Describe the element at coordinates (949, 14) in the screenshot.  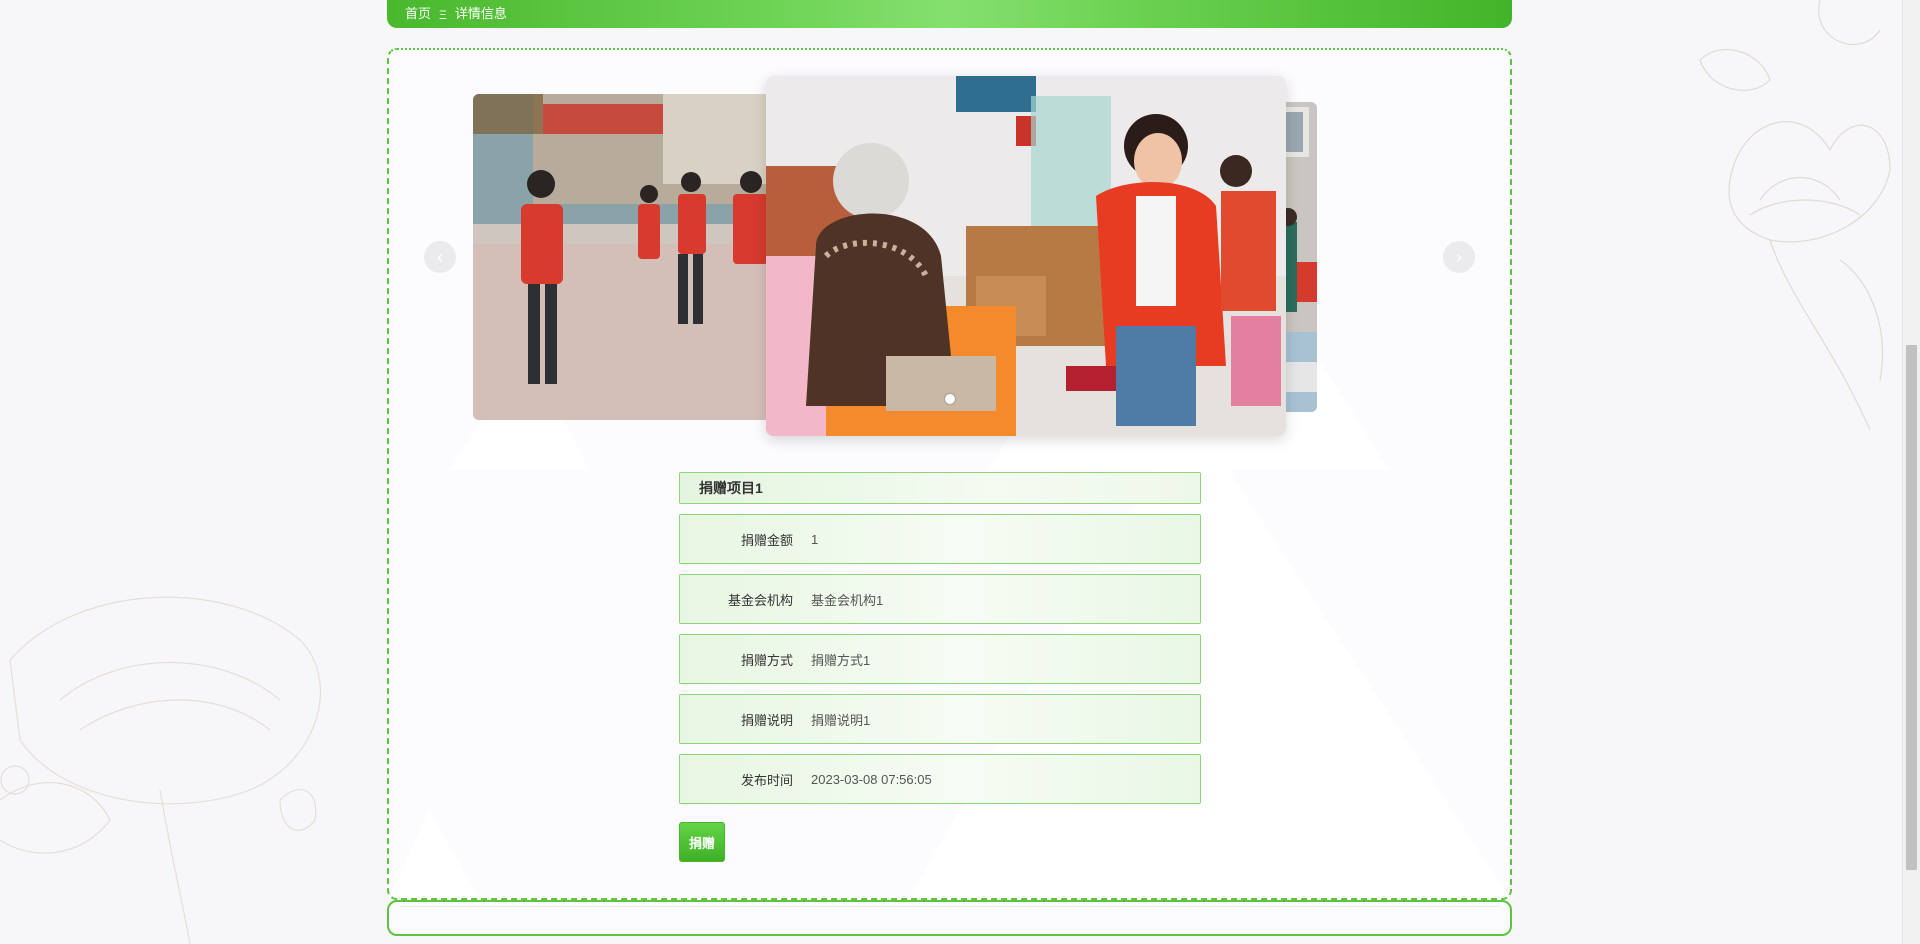
I see `breadcrumb: 首页 Ξ 详情信息` at that location.